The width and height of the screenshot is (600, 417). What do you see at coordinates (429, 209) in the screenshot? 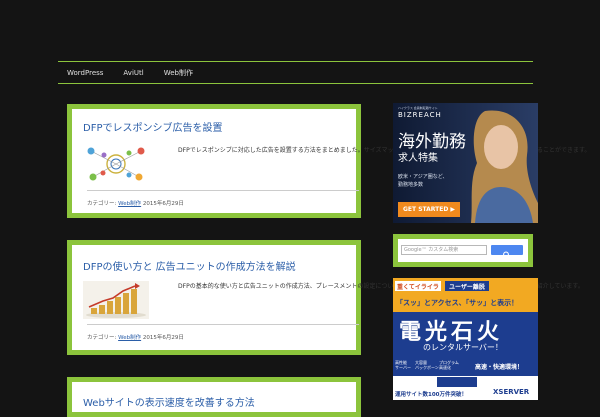
I see `ad-cta-button: GET STARTED ▶` at bounding box center [429, 209].